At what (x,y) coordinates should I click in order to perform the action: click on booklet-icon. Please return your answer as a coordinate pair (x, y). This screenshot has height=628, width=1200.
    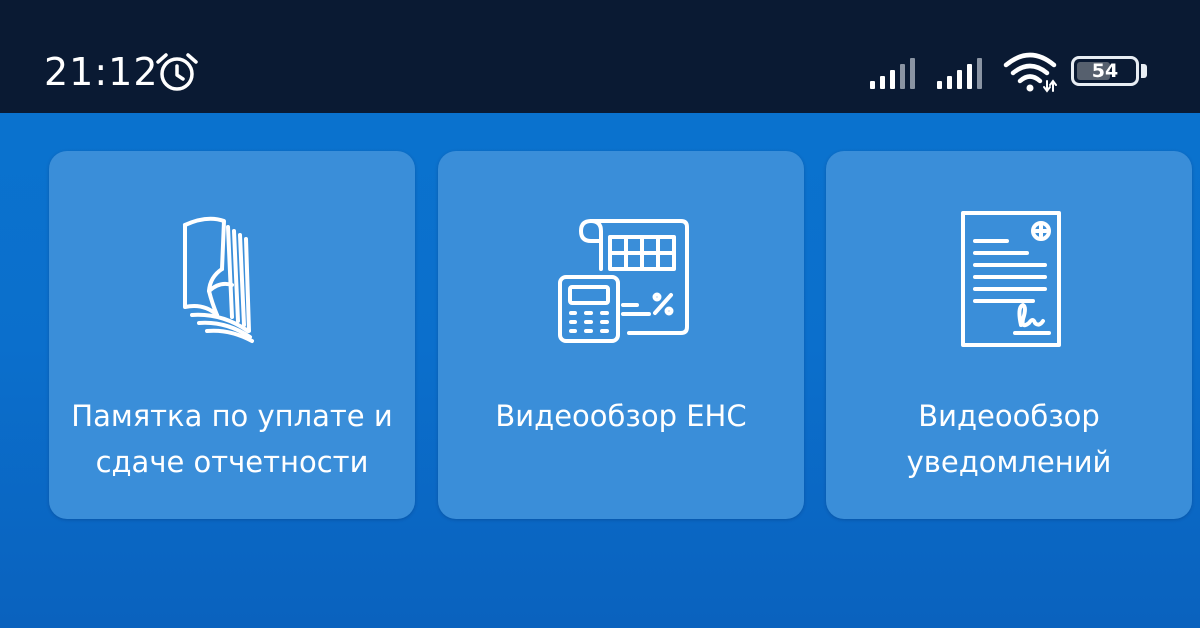
    Looking at the image, I should click on (218, 279).